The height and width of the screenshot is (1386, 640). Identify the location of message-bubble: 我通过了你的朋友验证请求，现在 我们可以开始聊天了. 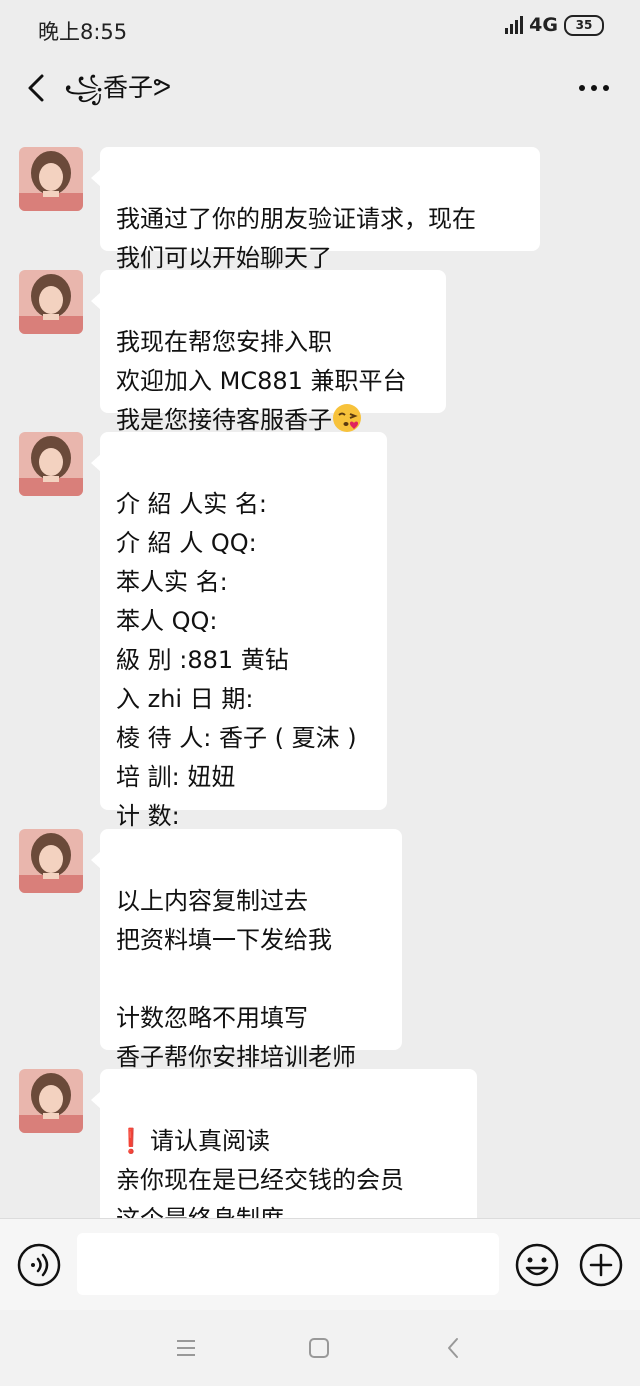
(315, 209).